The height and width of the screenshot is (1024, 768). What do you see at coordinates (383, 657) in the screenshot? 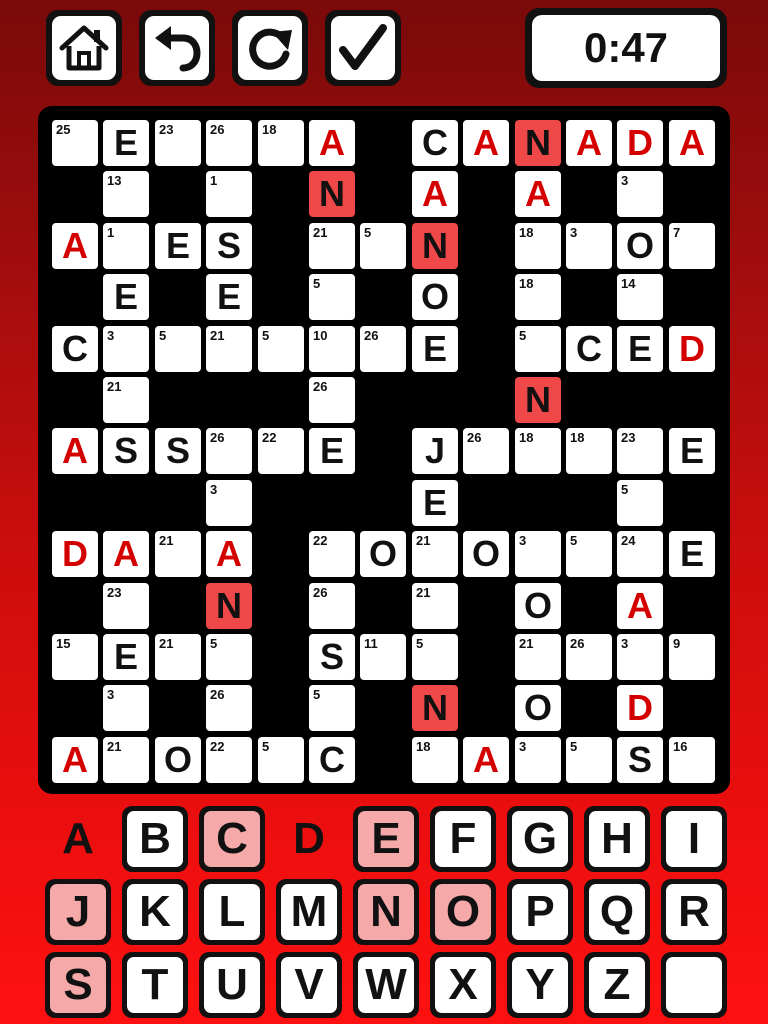
I see `grid-cell: 11` at bounding box center [383, 657].